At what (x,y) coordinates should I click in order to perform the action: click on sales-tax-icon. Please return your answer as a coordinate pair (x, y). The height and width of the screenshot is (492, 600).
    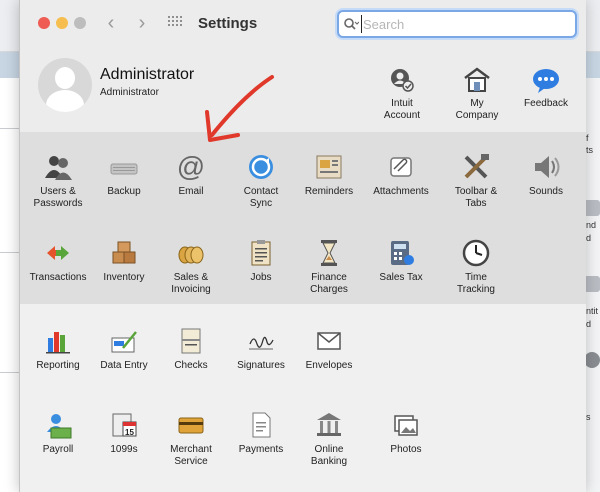
    Looking at the image, I should click on (401, 253).